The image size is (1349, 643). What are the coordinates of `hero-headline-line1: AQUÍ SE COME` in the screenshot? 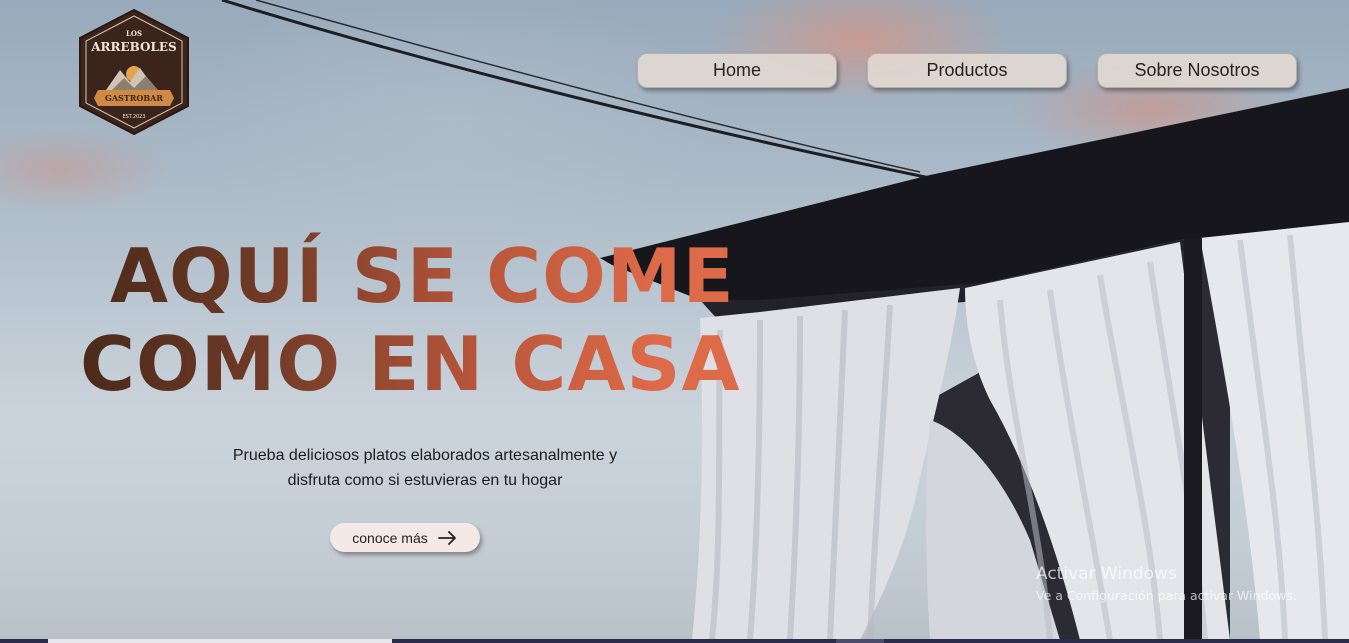 It's located at (422, 276).